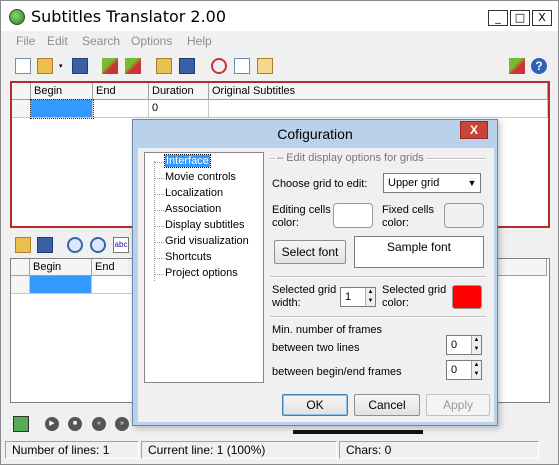 This screenshot has height=465, width=559. What do you see at coordinates (75, 245) in the screenshot?
I see `search-icon` at bounding box center [75, 245].